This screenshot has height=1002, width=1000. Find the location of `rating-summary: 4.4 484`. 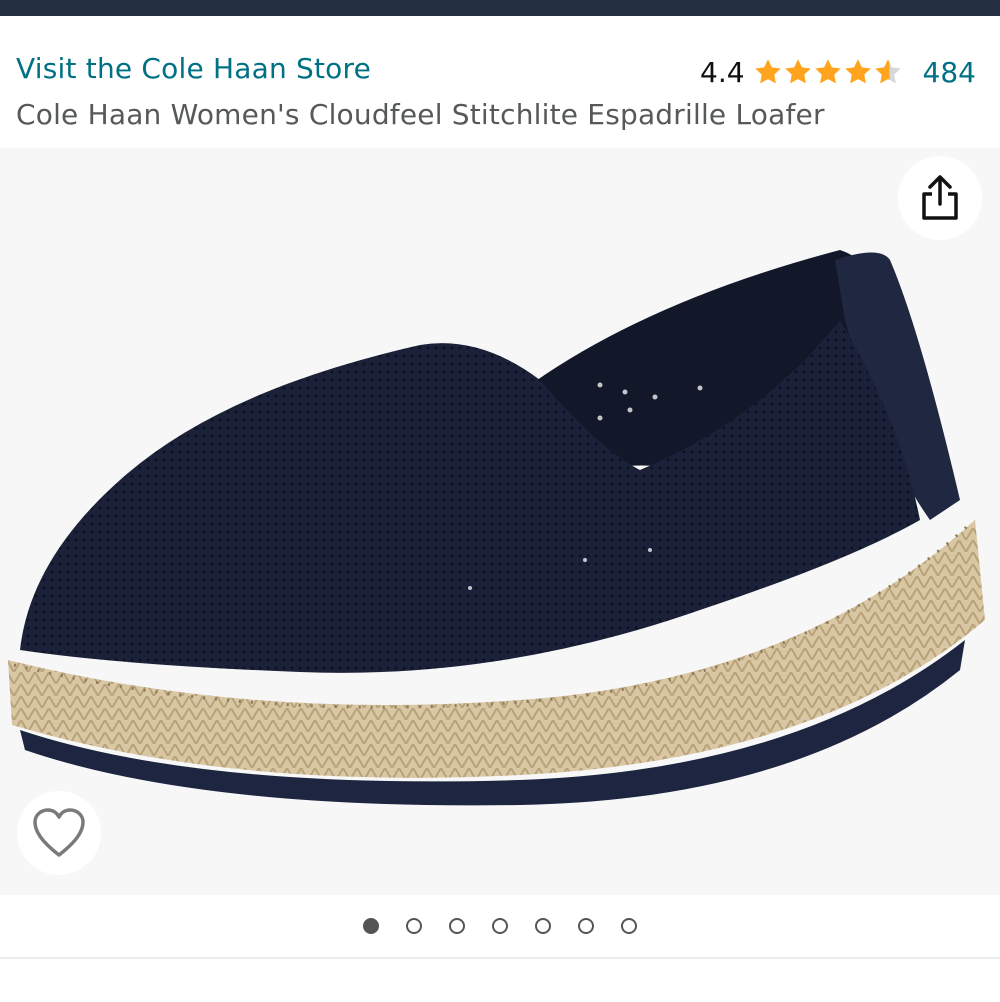

rating-summary: 4.4 484 is located at coordinates (838, 72).